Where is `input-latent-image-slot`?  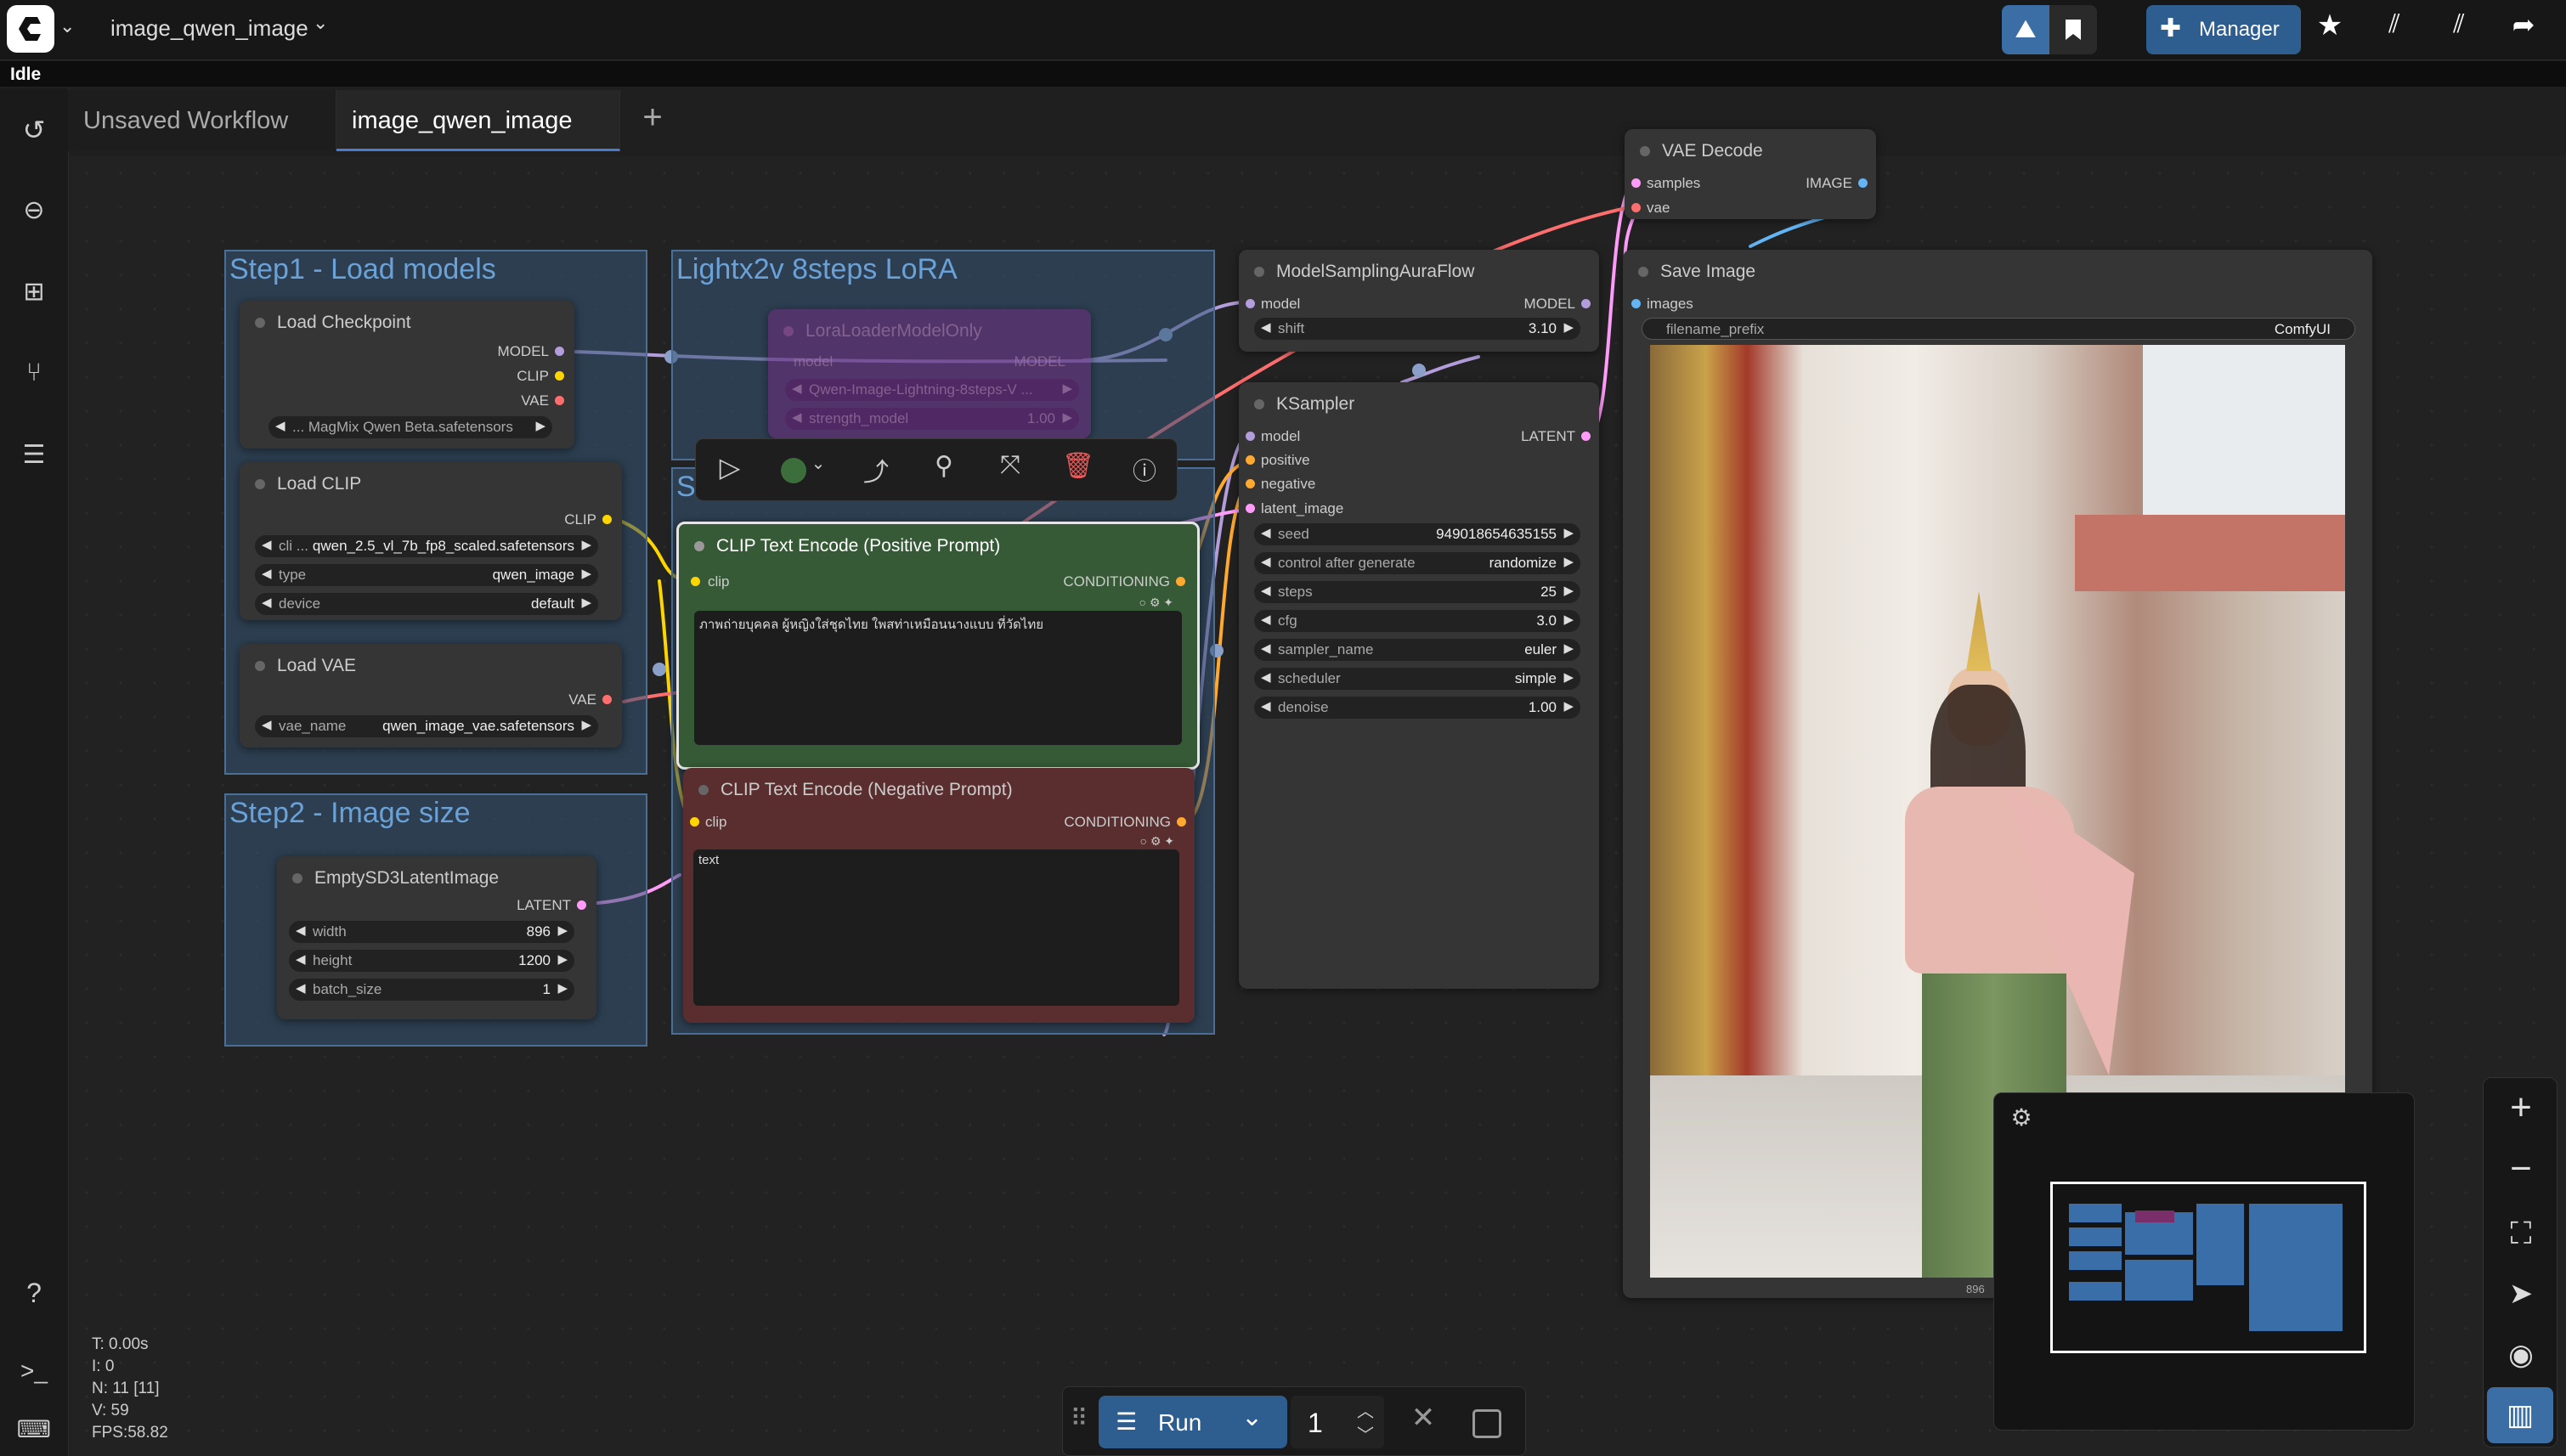
input-latent-image-slot is located at coordinates (1250, 509).